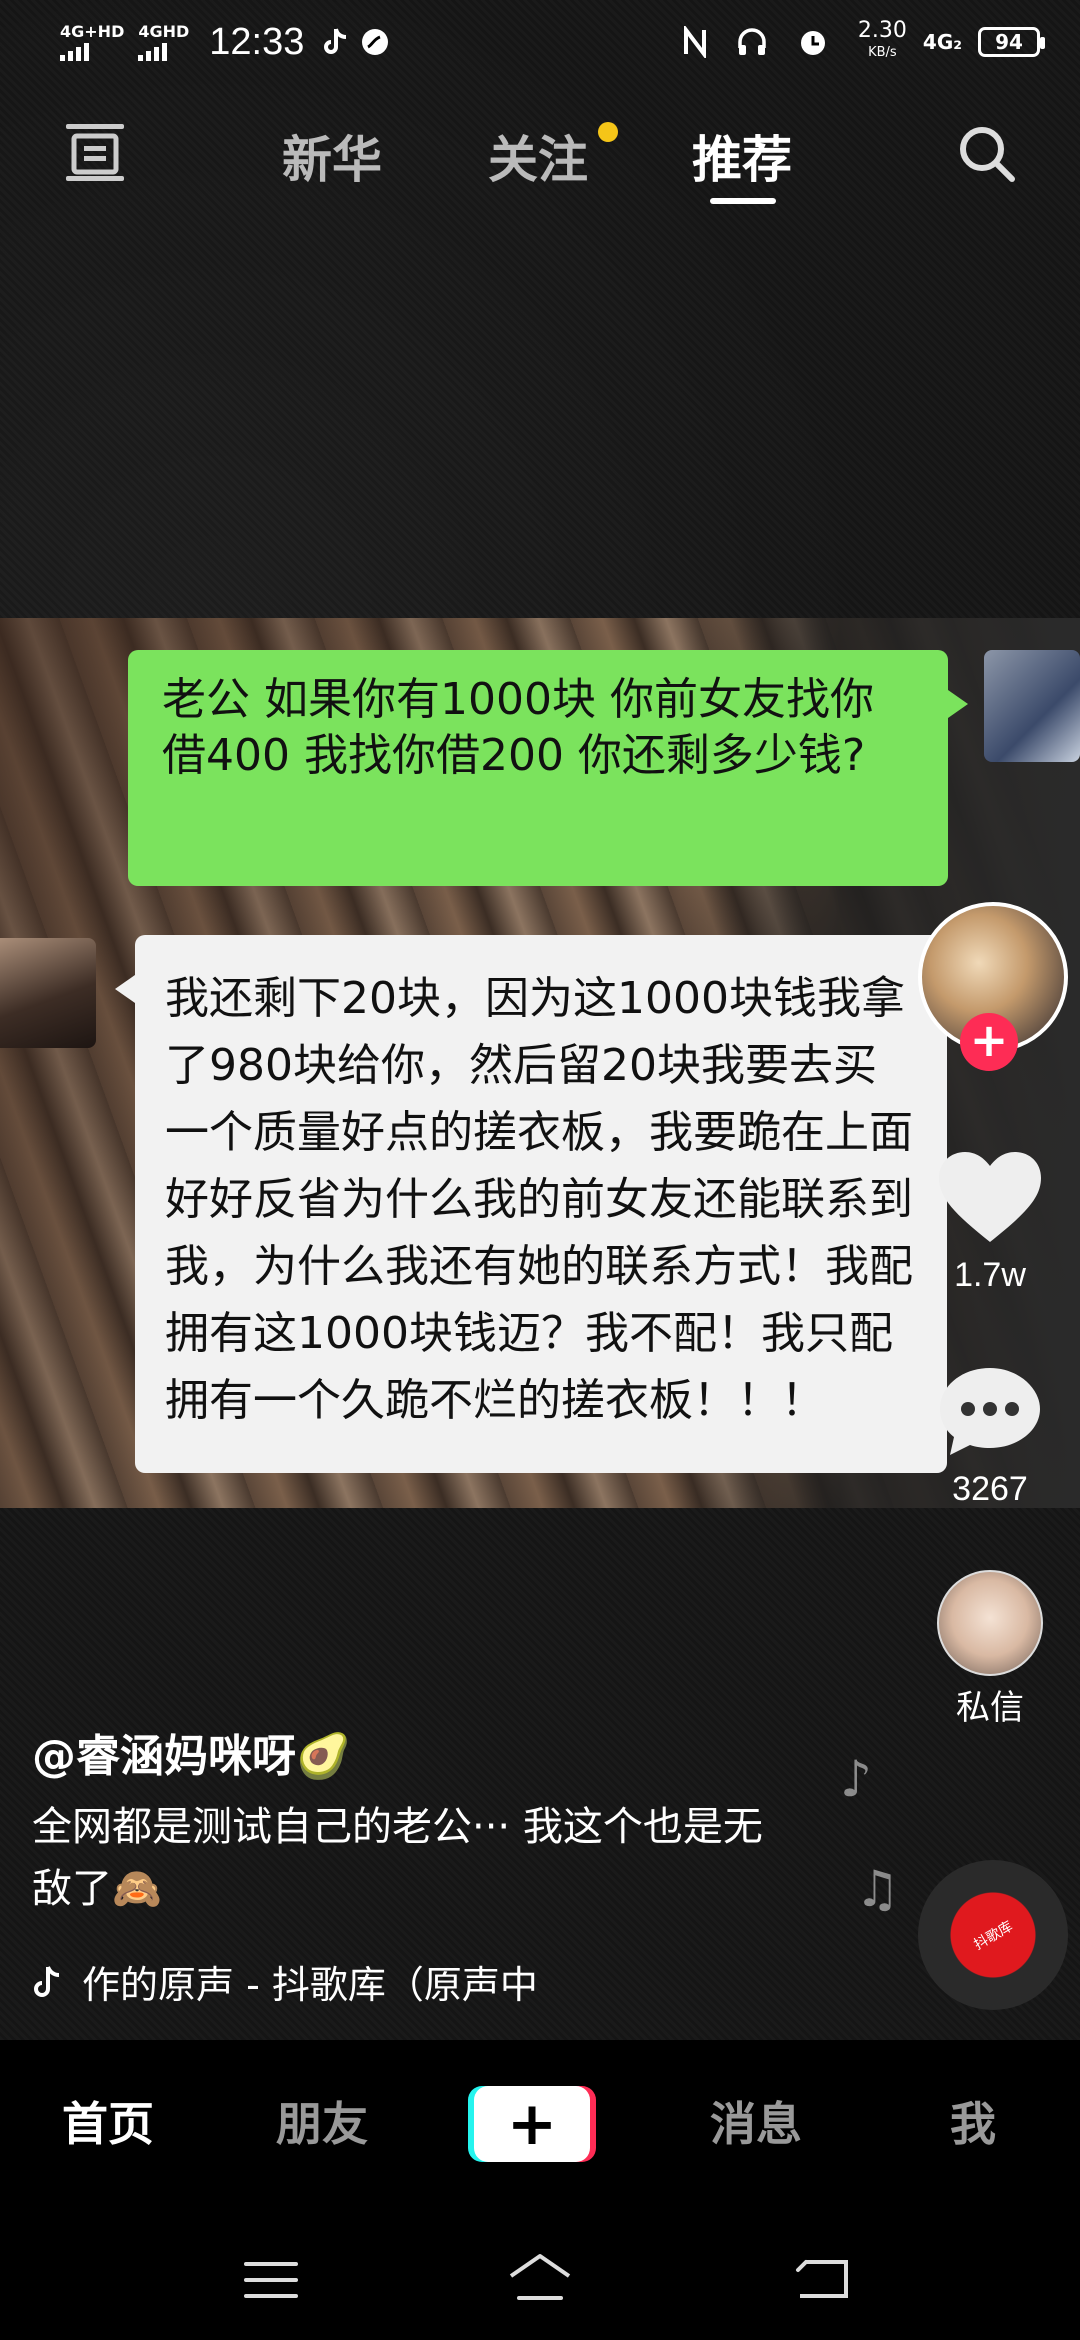 This screenshot has width=1080, height=2340. Describe the element at coordinates (548, 768) in the screenshot. I see `chat-bubble-sent: 老公 如果你有1000块 你前女友找你借400 我找你借200 你还剩多少钱?` at that location.